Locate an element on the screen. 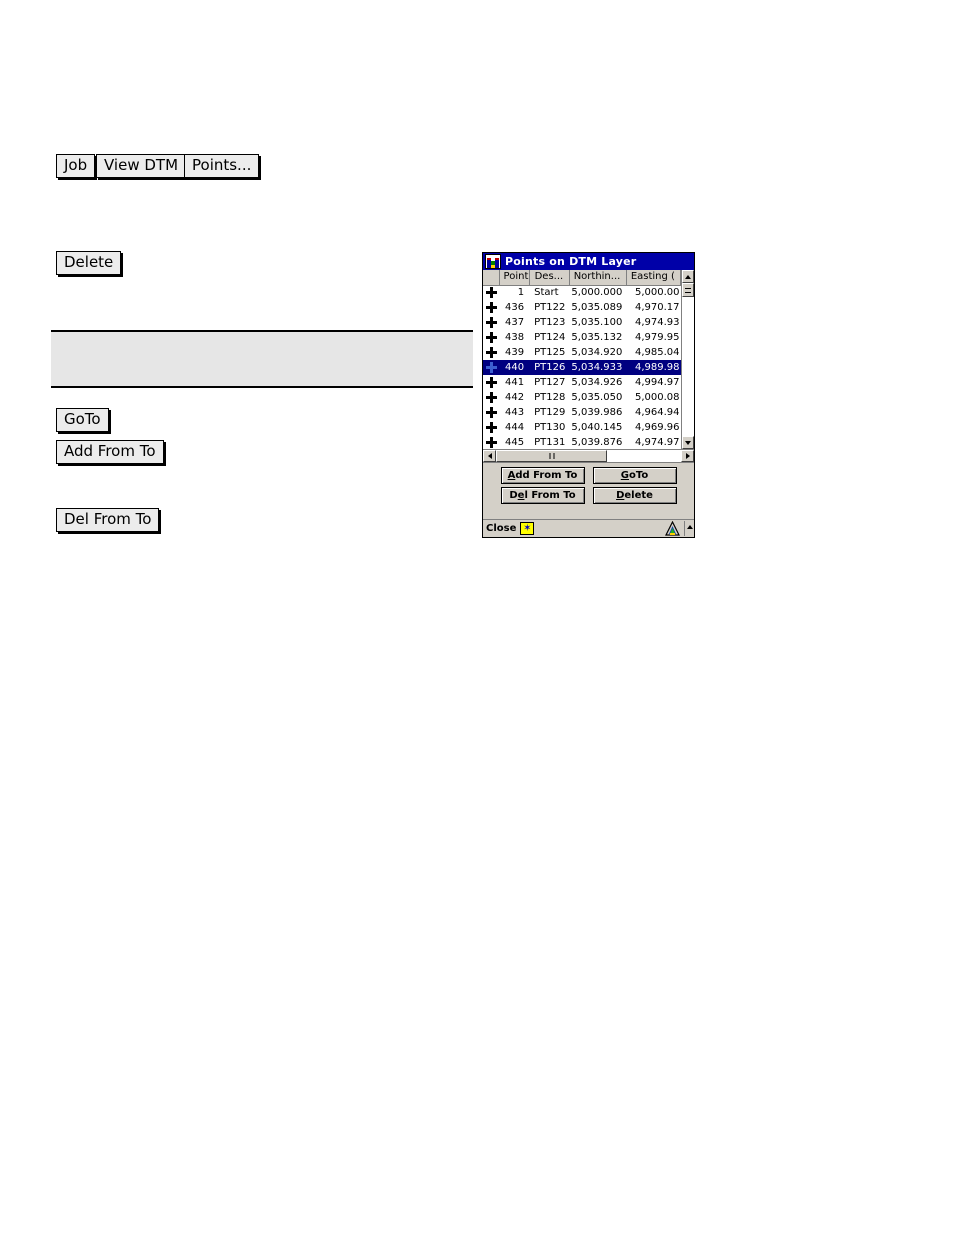 This screenshot has height=1235, width=954. vertical-scroll-track is located at coordinates (688, 359).